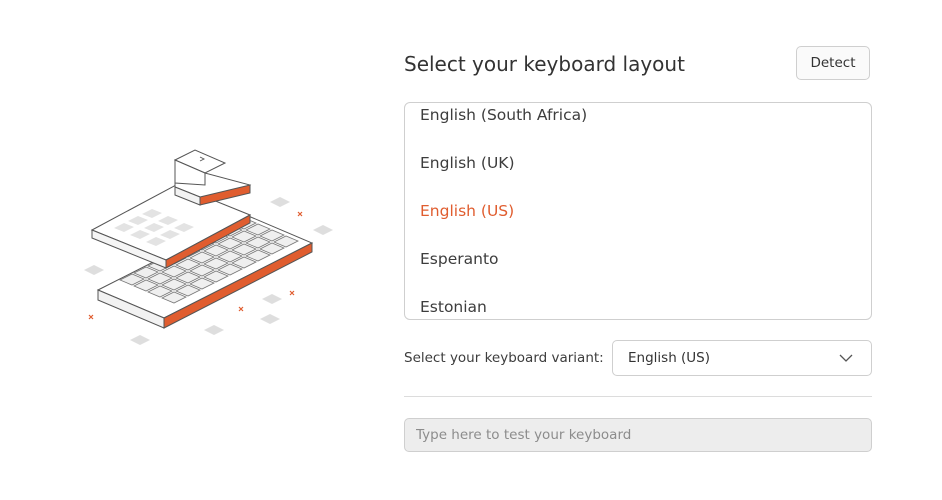  Describe the element at coordinates (638, 435) in the screenshot. I see `keyboard-test-input` at that location.